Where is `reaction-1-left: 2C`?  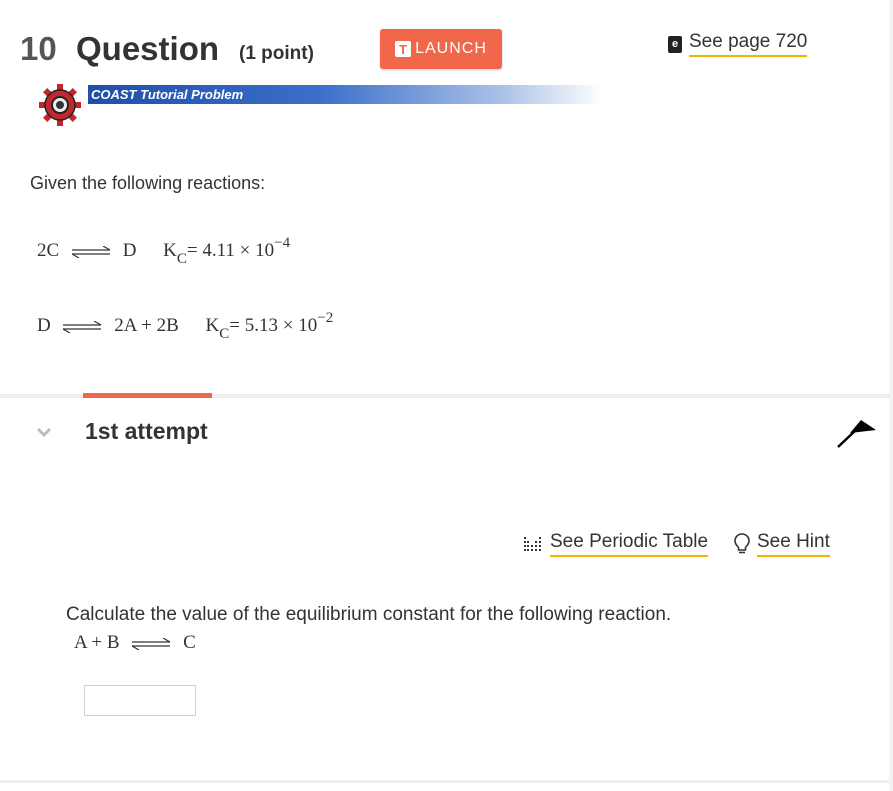 reaction-1-left: 2C is located at coordinates (48, 250).